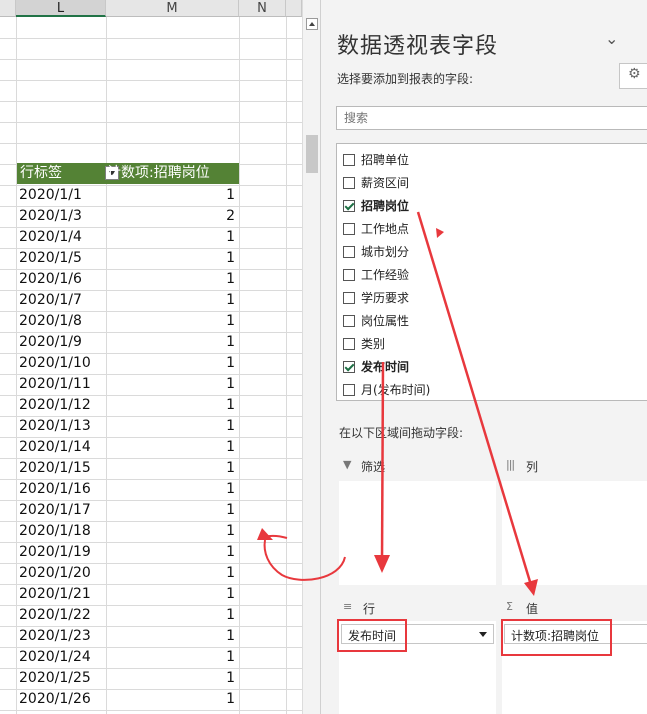 This screenshot has height=714, width=647. I want to click on columns-drop-zone, so click(574, 533).